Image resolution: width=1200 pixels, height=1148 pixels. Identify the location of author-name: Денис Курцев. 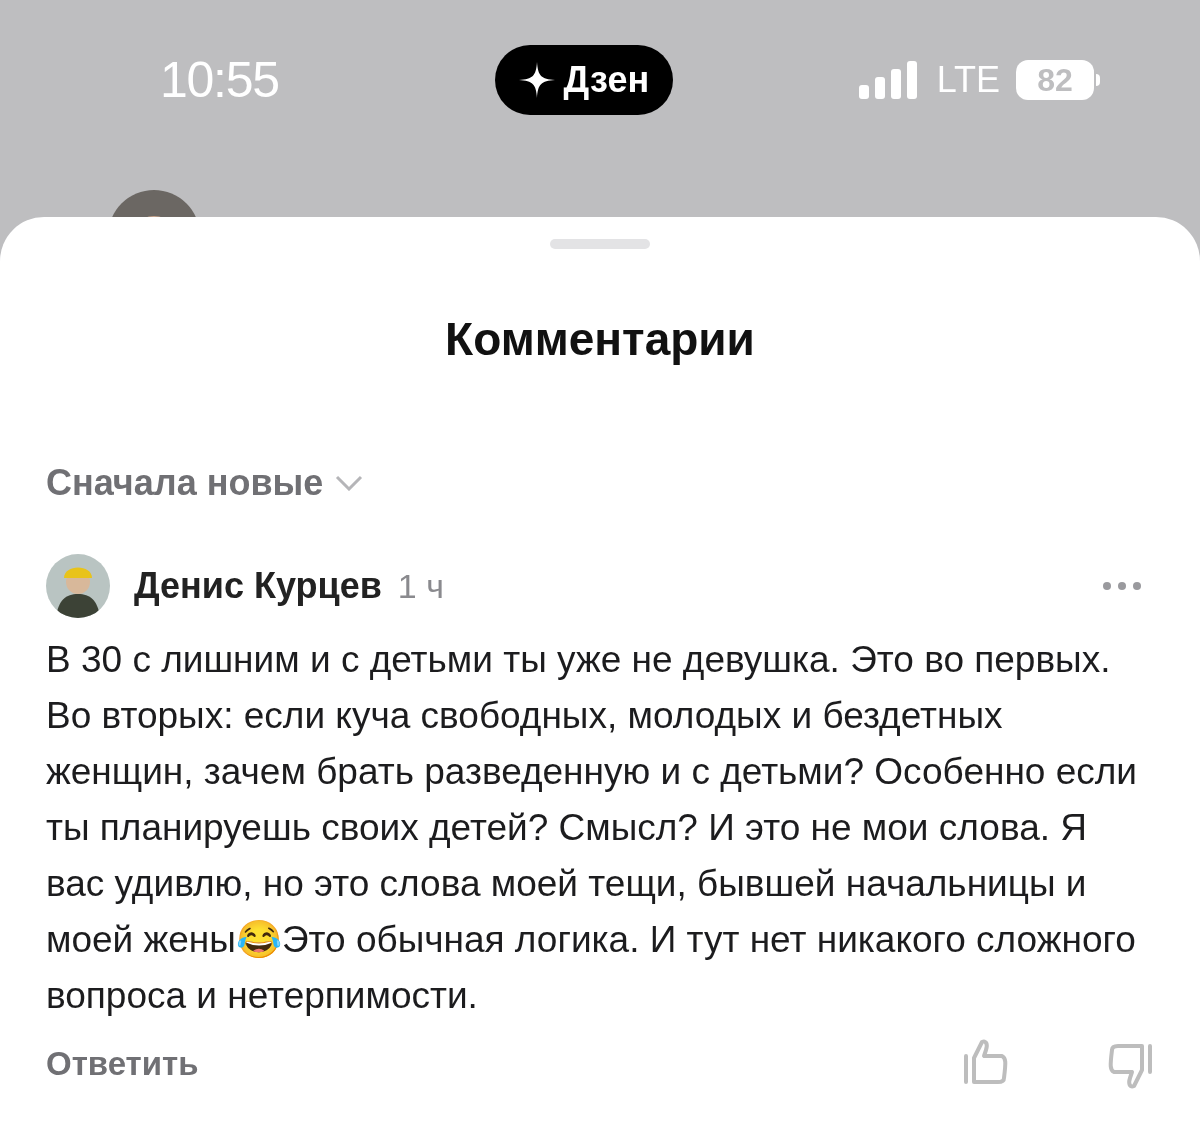
(258, 586).